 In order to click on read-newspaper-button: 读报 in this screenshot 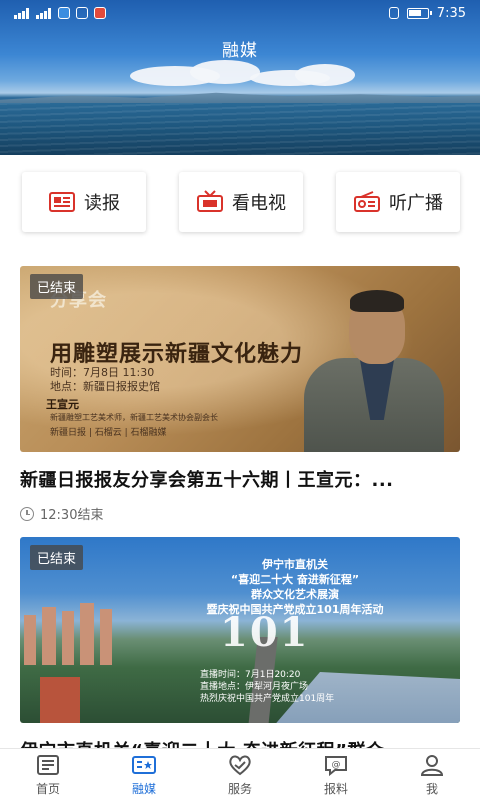, I will do `click(84, 202)`.